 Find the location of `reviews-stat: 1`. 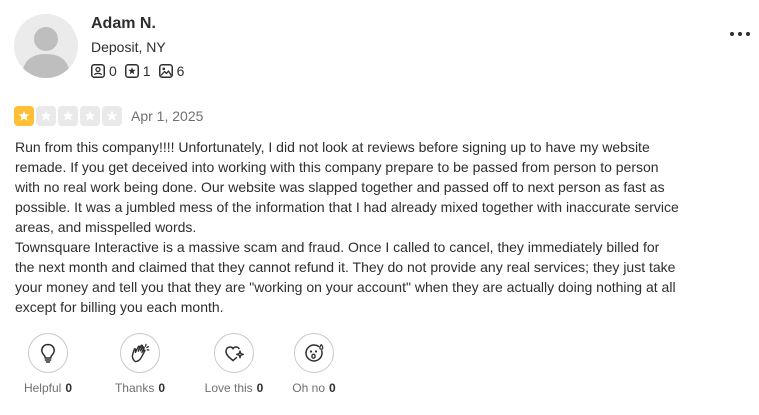

reviews-stat: 1 is located at coordinates (137, 71).